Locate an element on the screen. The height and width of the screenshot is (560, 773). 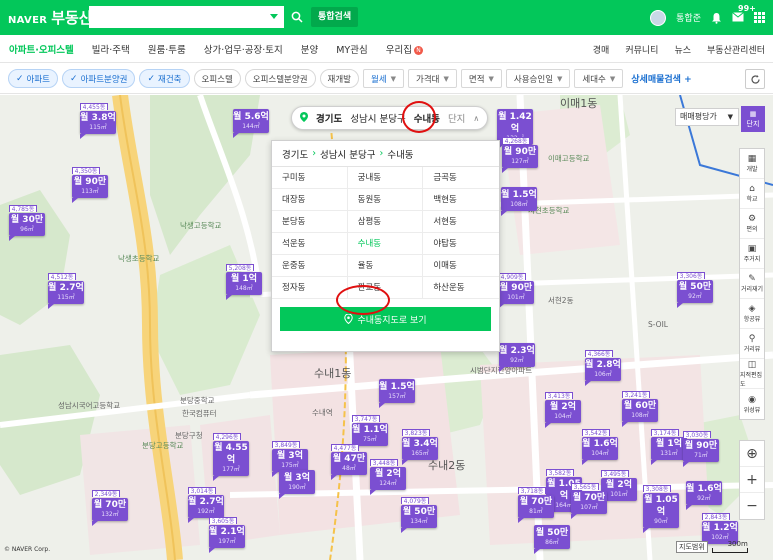
advanced-search-link: 상세매물검색 + is located at coordinates (661, 78).